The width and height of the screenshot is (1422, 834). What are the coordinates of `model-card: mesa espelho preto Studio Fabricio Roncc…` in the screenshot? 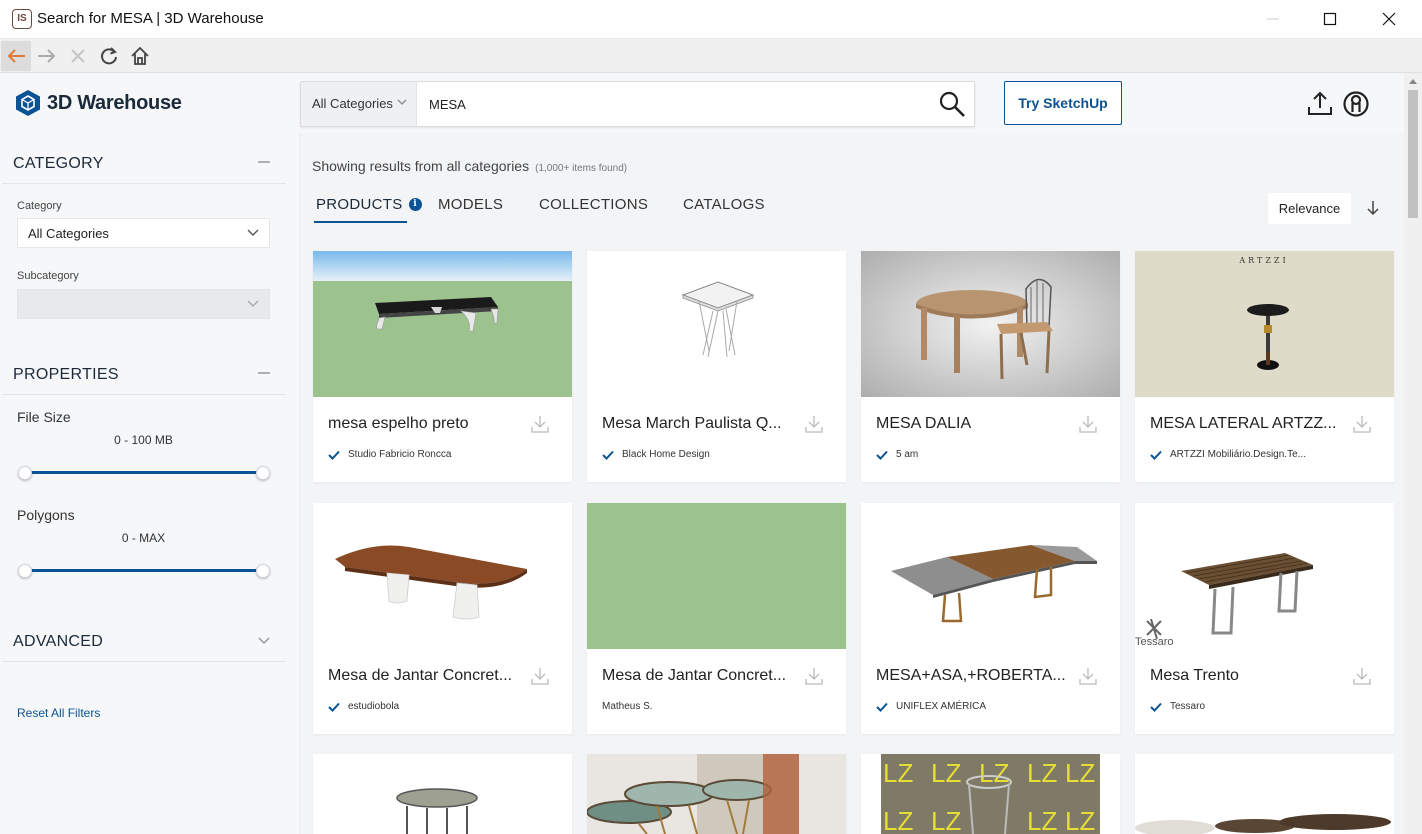 It's located at (442, 366).